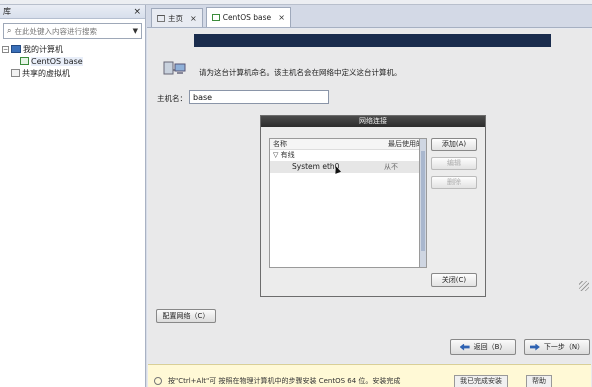  What do you see at coordinates (72, 49) in the screenshot?
I see `tree-item-my-computer: − 我的计算机` at bounding box center [72, 49].